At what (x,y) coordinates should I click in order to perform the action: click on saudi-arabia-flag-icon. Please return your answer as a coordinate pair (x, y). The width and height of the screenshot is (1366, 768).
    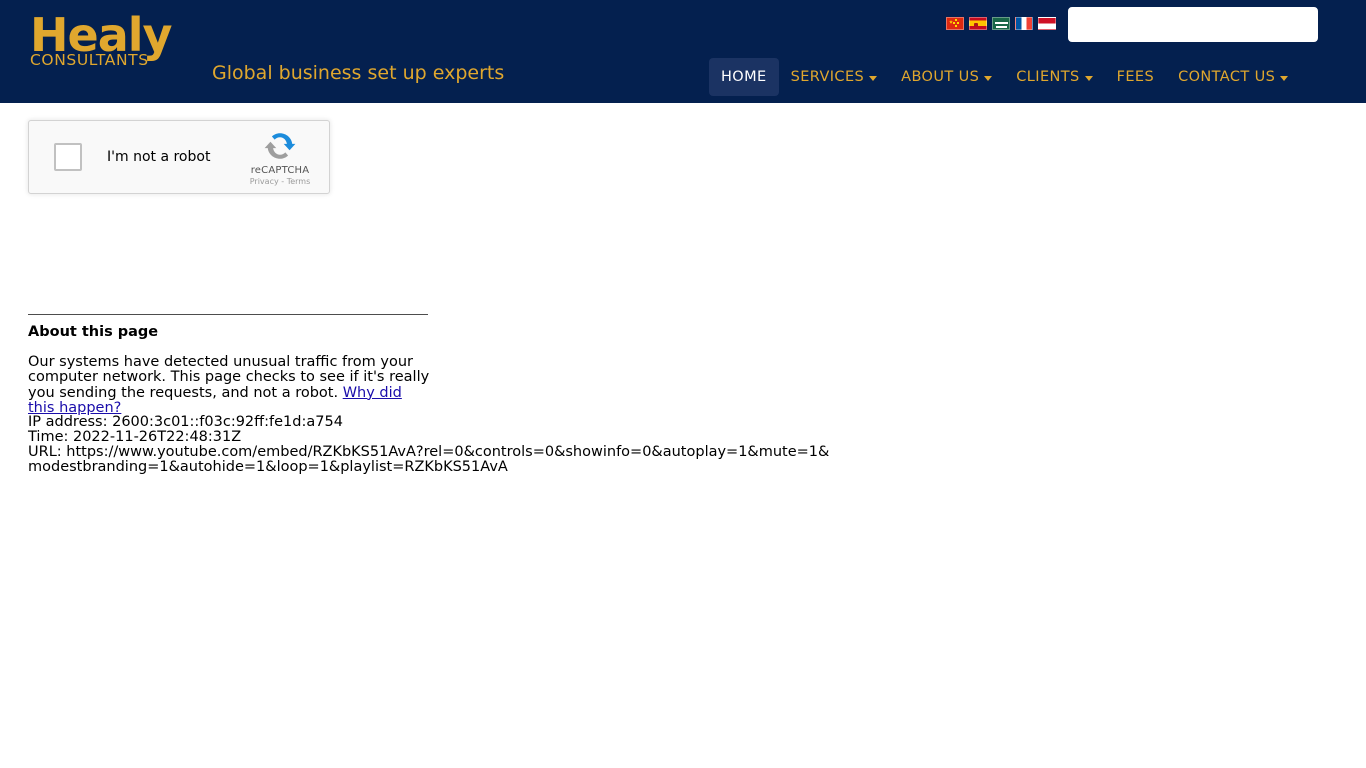
    Looking at the image, I should click on (1001, 23).